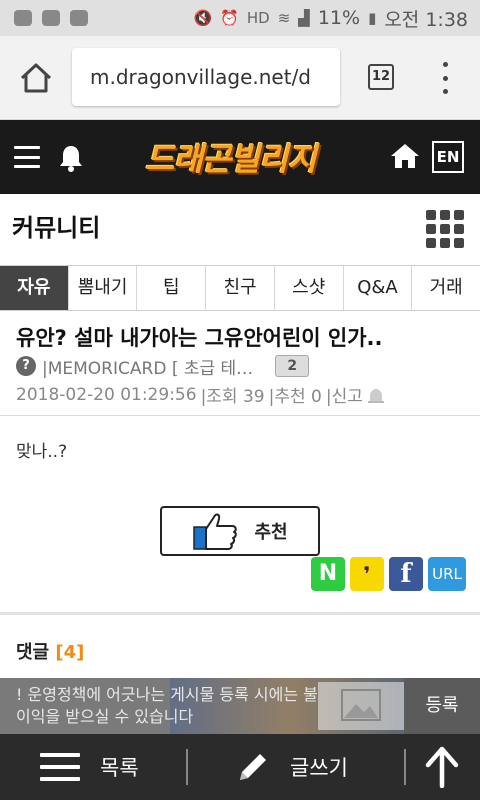 The image size is (480, 800). What do you see at coordinates (284, 18) in the screenshot?
I see `wifi-icon: ≋` at bounding box center [284, 18].